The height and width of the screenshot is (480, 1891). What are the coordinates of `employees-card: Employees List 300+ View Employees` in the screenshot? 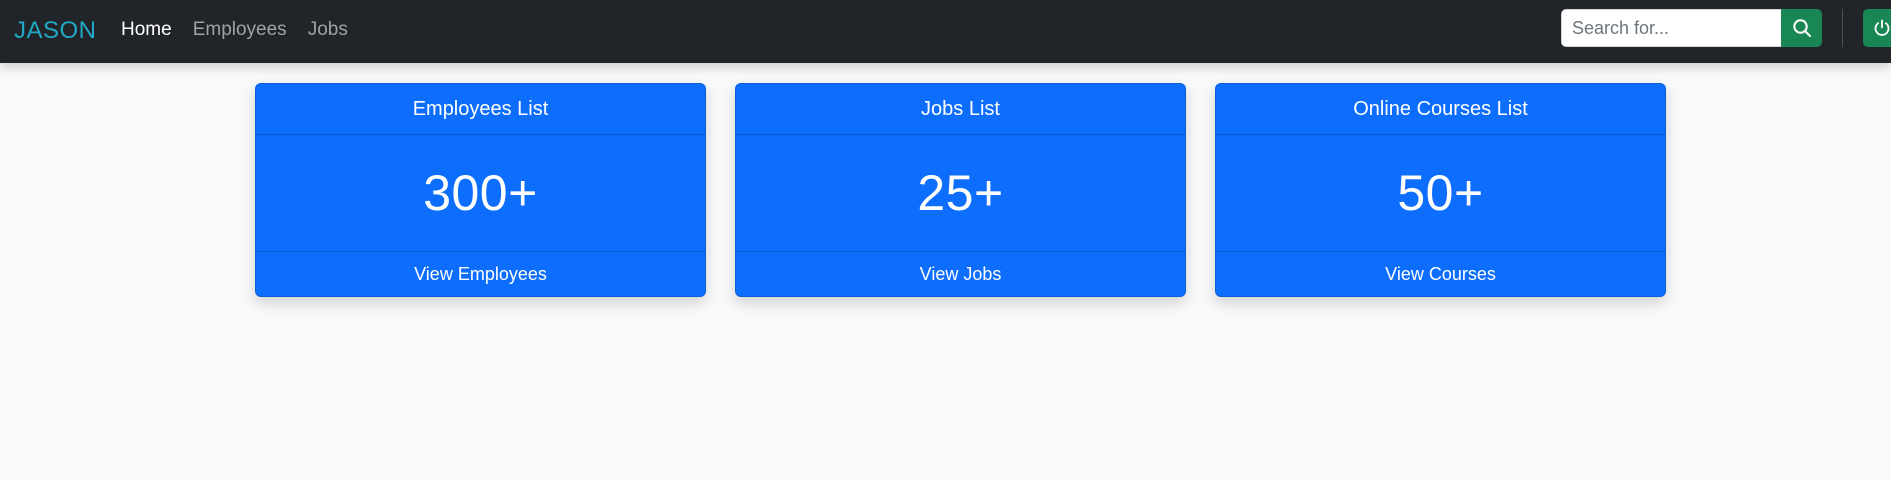 It's located at (480, 190).